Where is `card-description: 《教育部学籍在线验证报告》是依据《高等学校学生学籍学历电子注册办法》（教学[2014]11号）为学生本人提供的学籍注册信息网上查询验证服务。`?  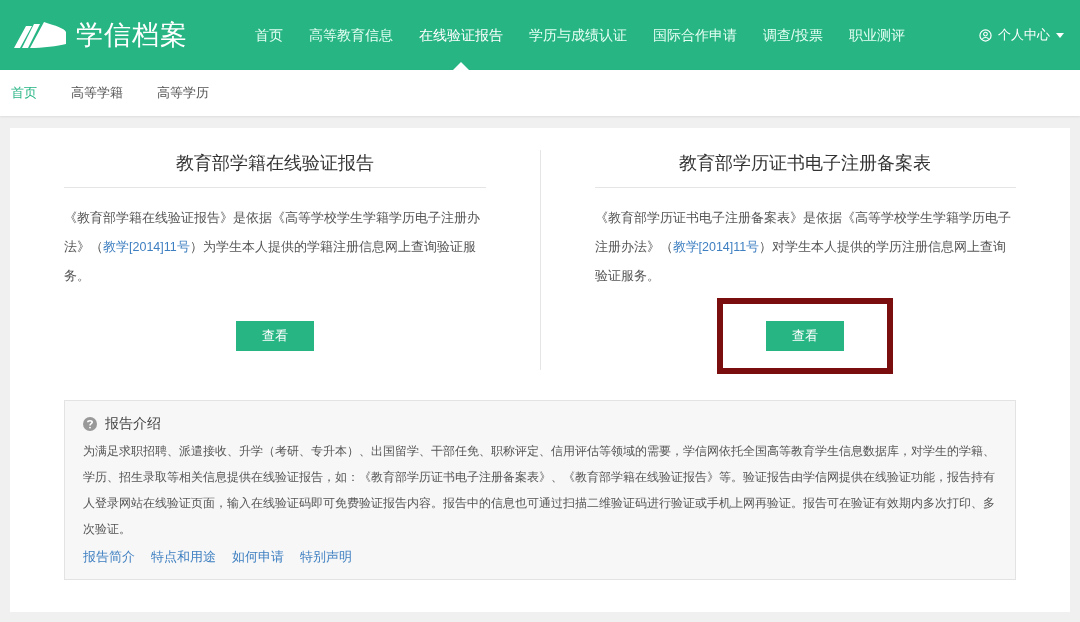
card-description: 《教育部学籍在线验证报告》是依据《高等学校学生学籍学历电子注册办法》（教学[2014]11号）为学生本人提供的学籍注册信息网上查询验证服务。 is located at coordinates (272, 247).